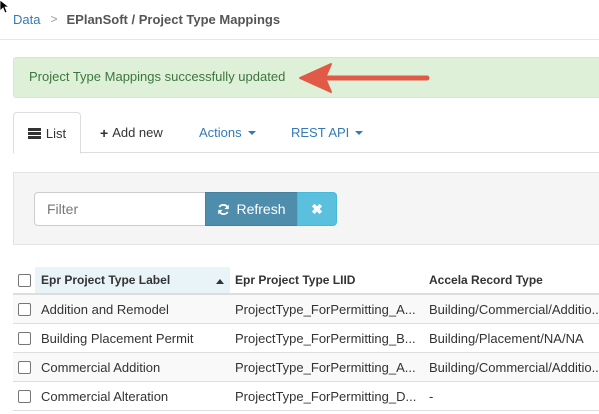 The height and width of the screenshot is (414, 599). Describe the element at coordinates (299, 39) in the screenshot. I see `header-divider` at that location.